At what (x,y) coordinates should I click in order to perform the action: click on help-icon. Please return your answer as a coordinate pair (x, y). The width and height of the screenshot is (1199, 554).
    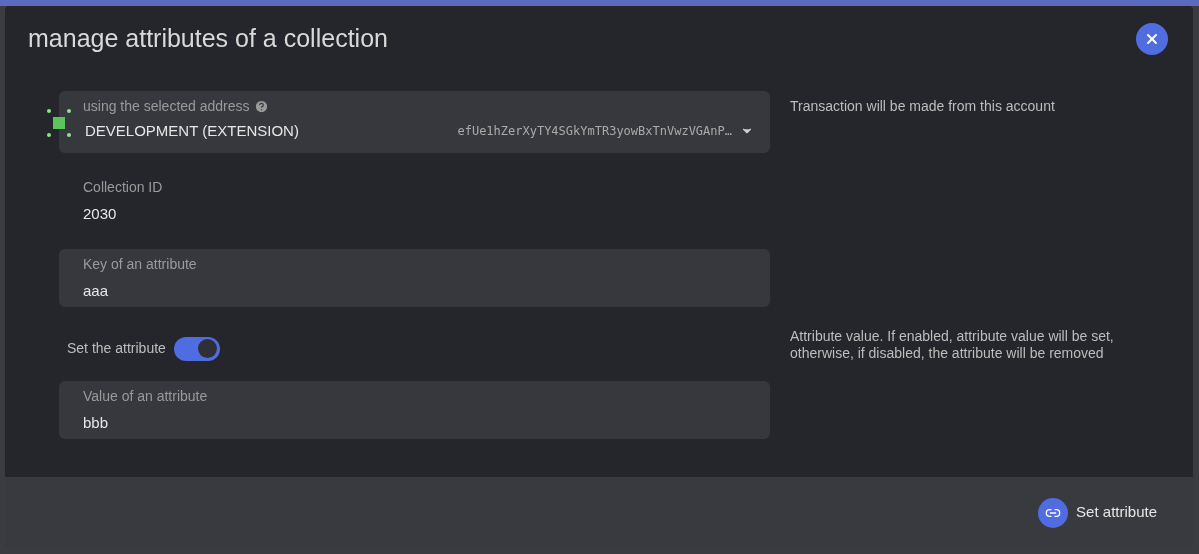
    Looking at the image, I should click on (261, 106).